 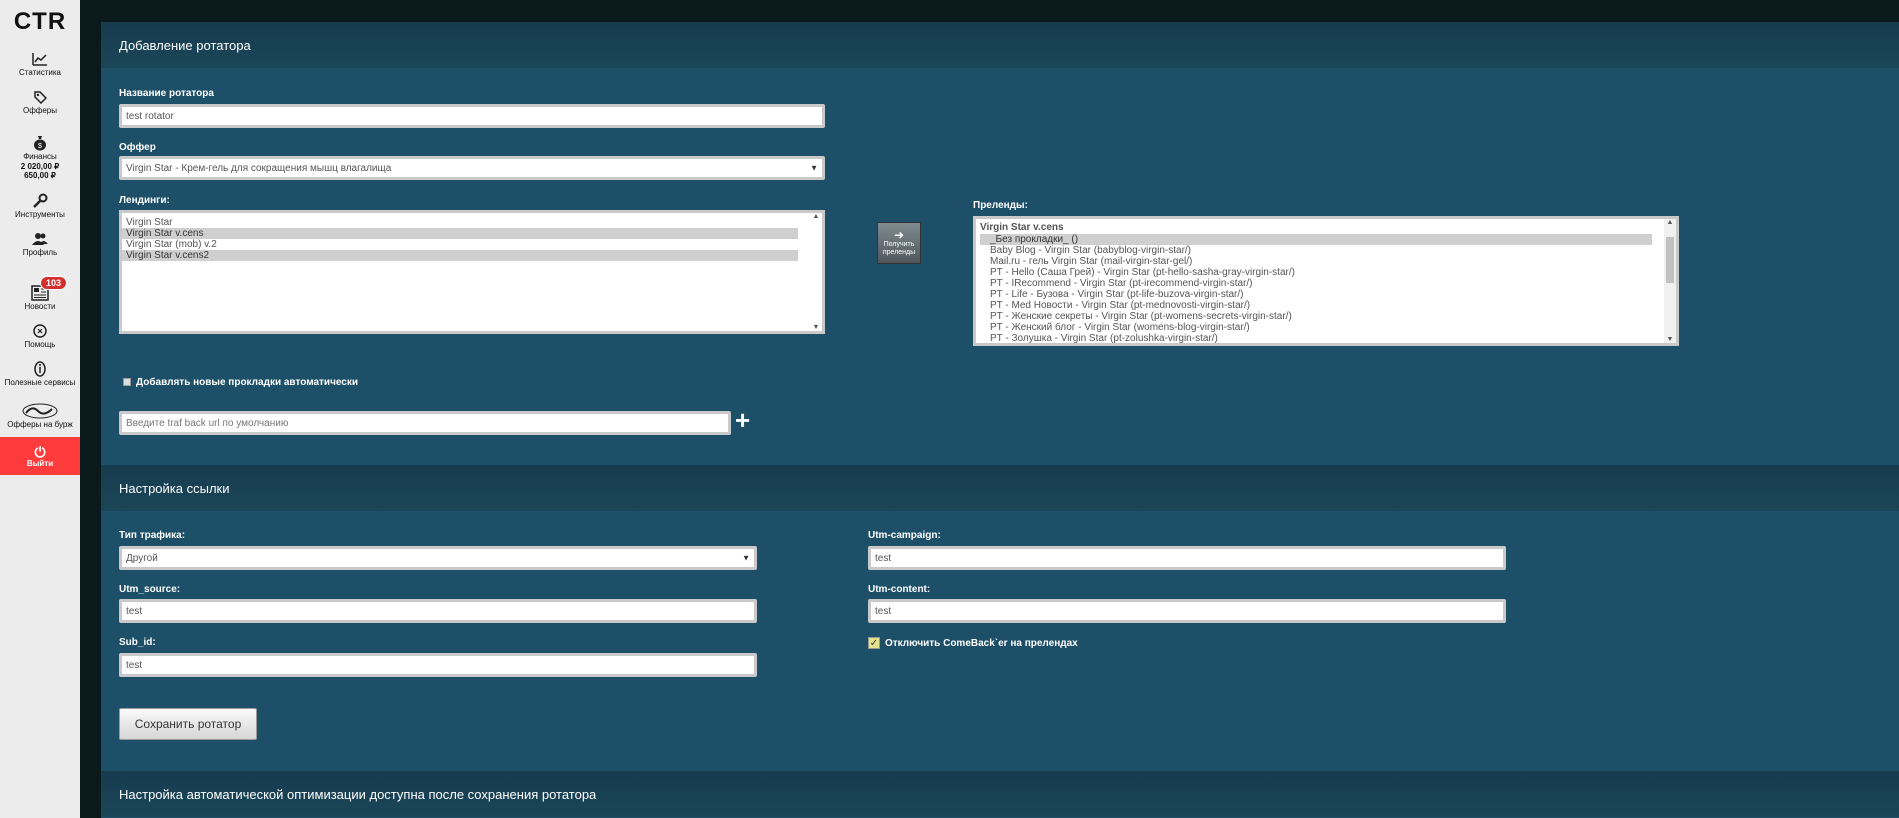 I want to click on offer-label: Оффер, so click(x=137, y=147).